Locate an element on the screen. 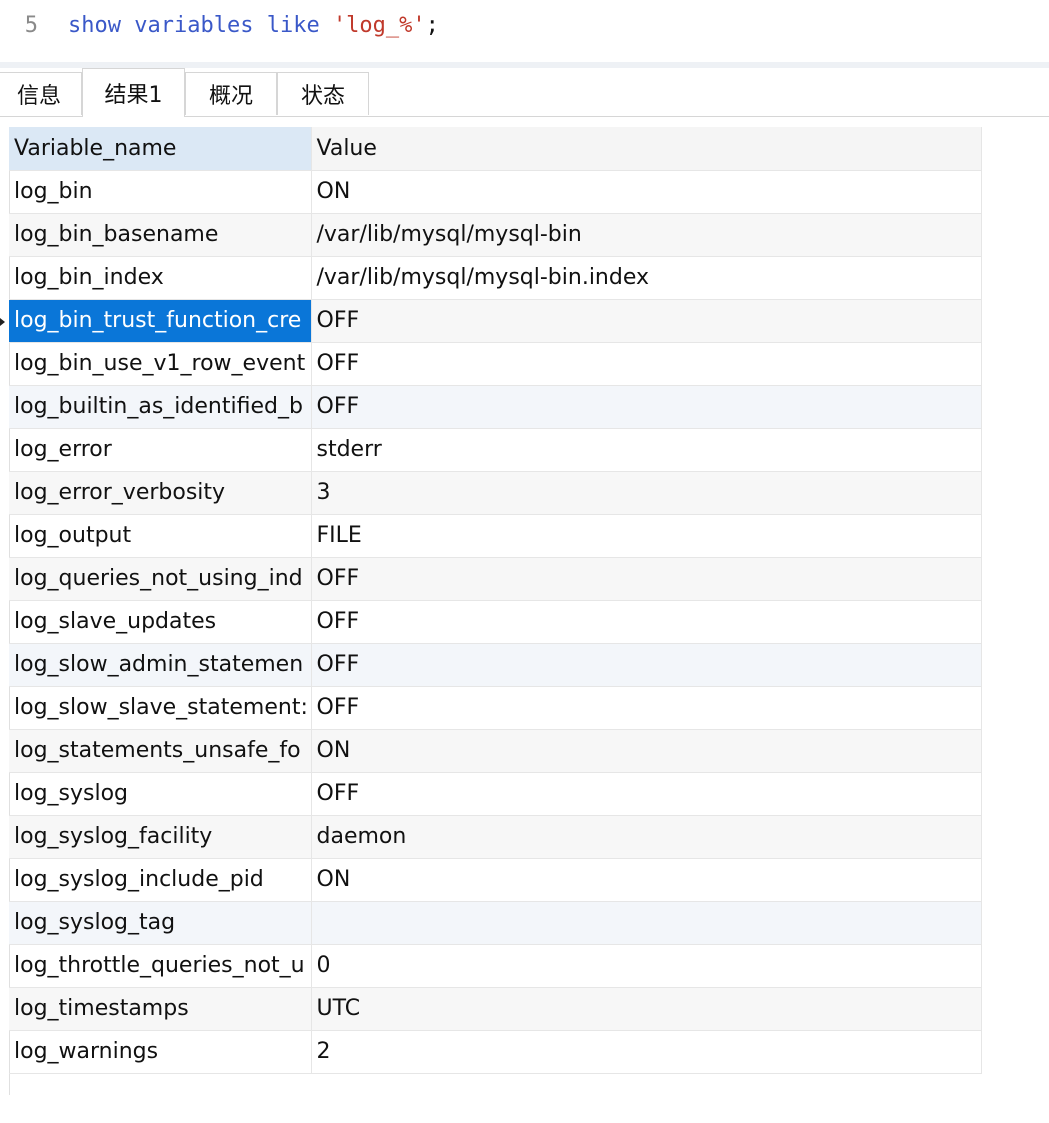 The height and width of the screenshot is (1123, 1049). table-row: log_slow_slave_statement: OFF is located at coordinates (495, 708).